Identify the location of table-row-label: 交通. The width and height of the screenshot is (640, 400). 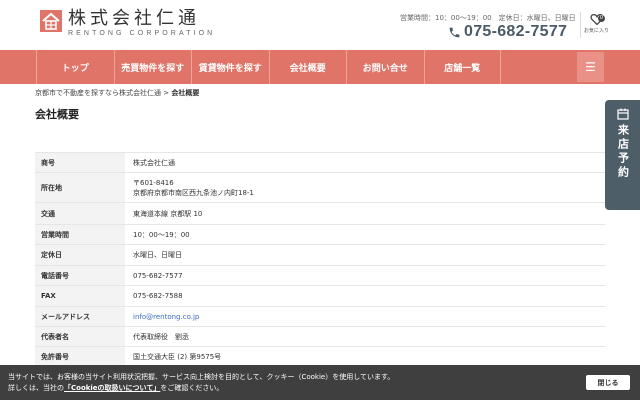
(80, 213).